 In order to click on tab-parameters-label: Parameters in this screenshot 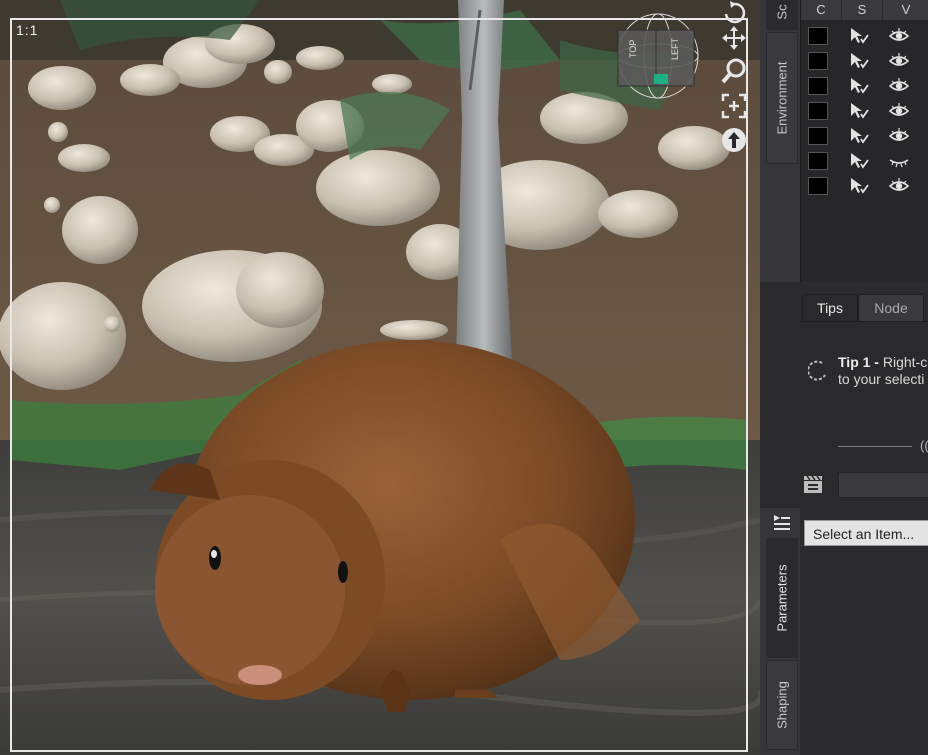, I will do `click(782, 598)`.